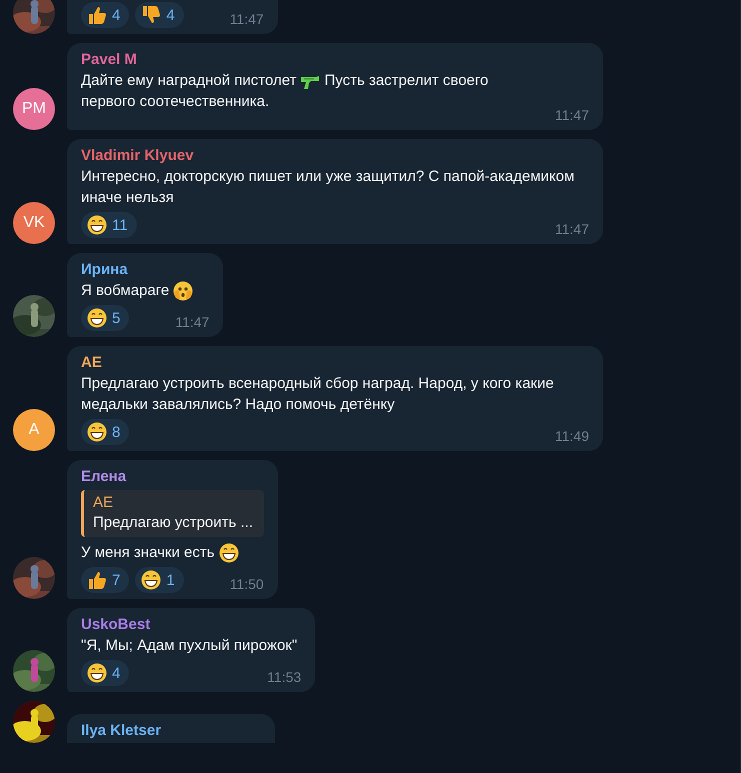 This screenshot has width=741, height=773. What do you see at coordinates (116, 432) in the screenshot?
I see `reaction-count: 8` at bounding box center [116, 432].